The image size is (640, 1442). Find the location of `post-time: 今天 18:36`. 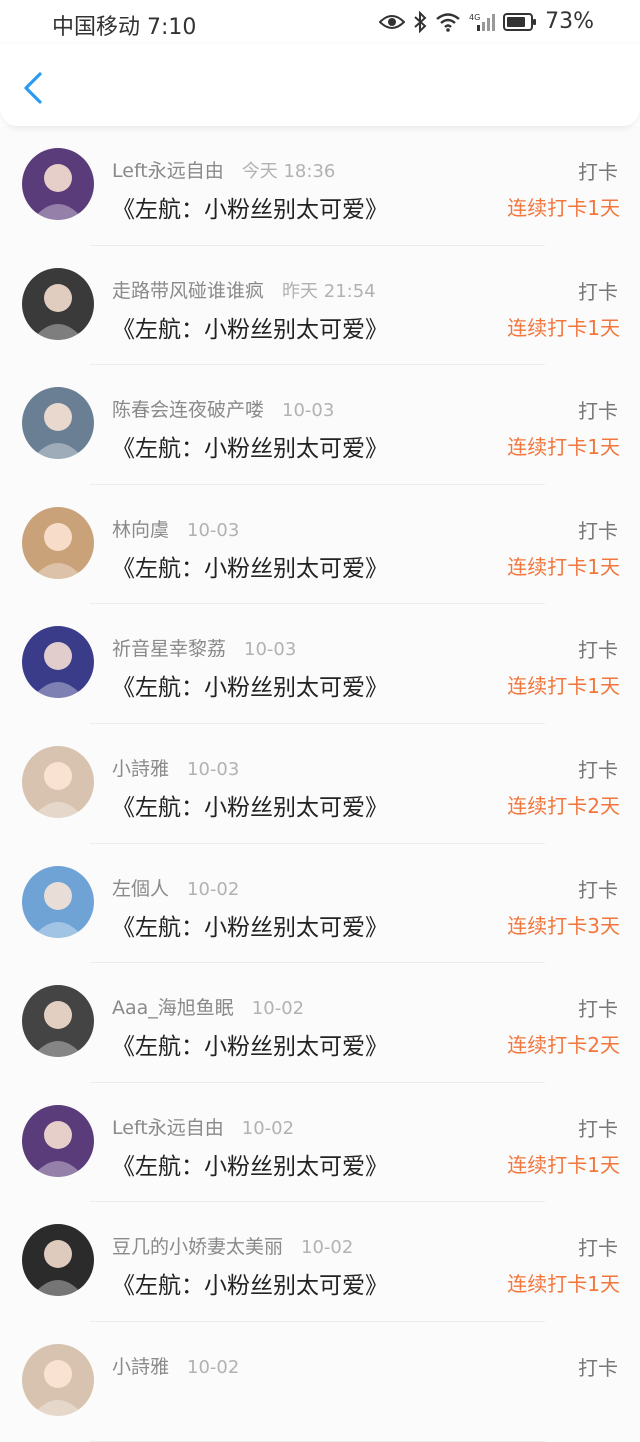

post-time: 今天 18:36 is located at coordinates (288, 171).